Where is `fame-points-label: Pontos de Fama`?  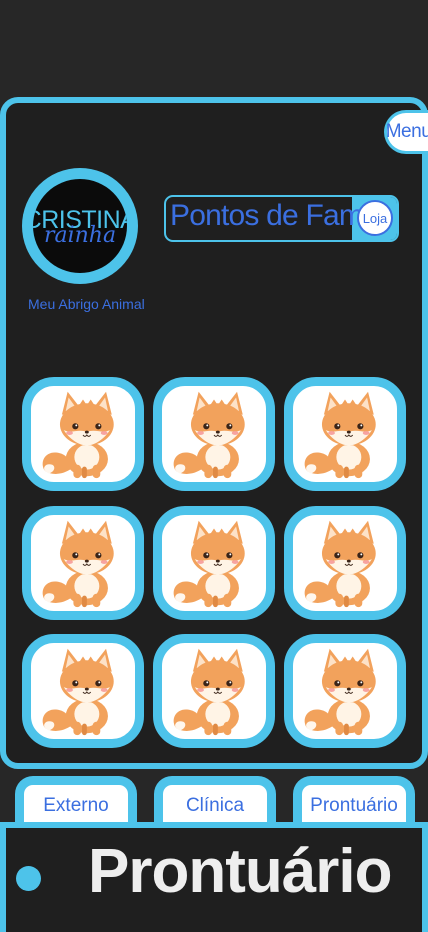 fame-points-label: Pontos de Fama is located at coordinates (275, 215).